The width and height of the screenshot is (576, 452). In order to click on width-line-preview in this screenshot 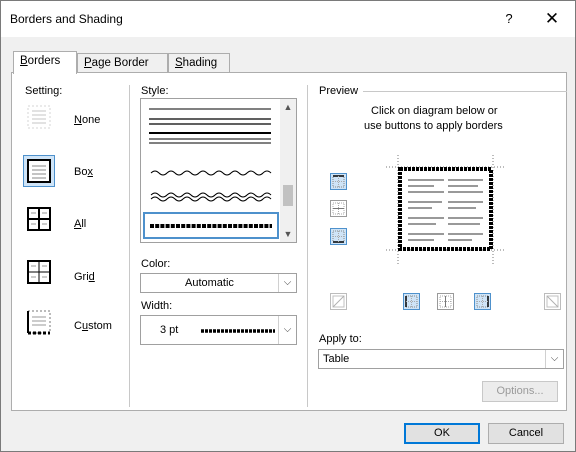, I will do `click(238, 331)`.